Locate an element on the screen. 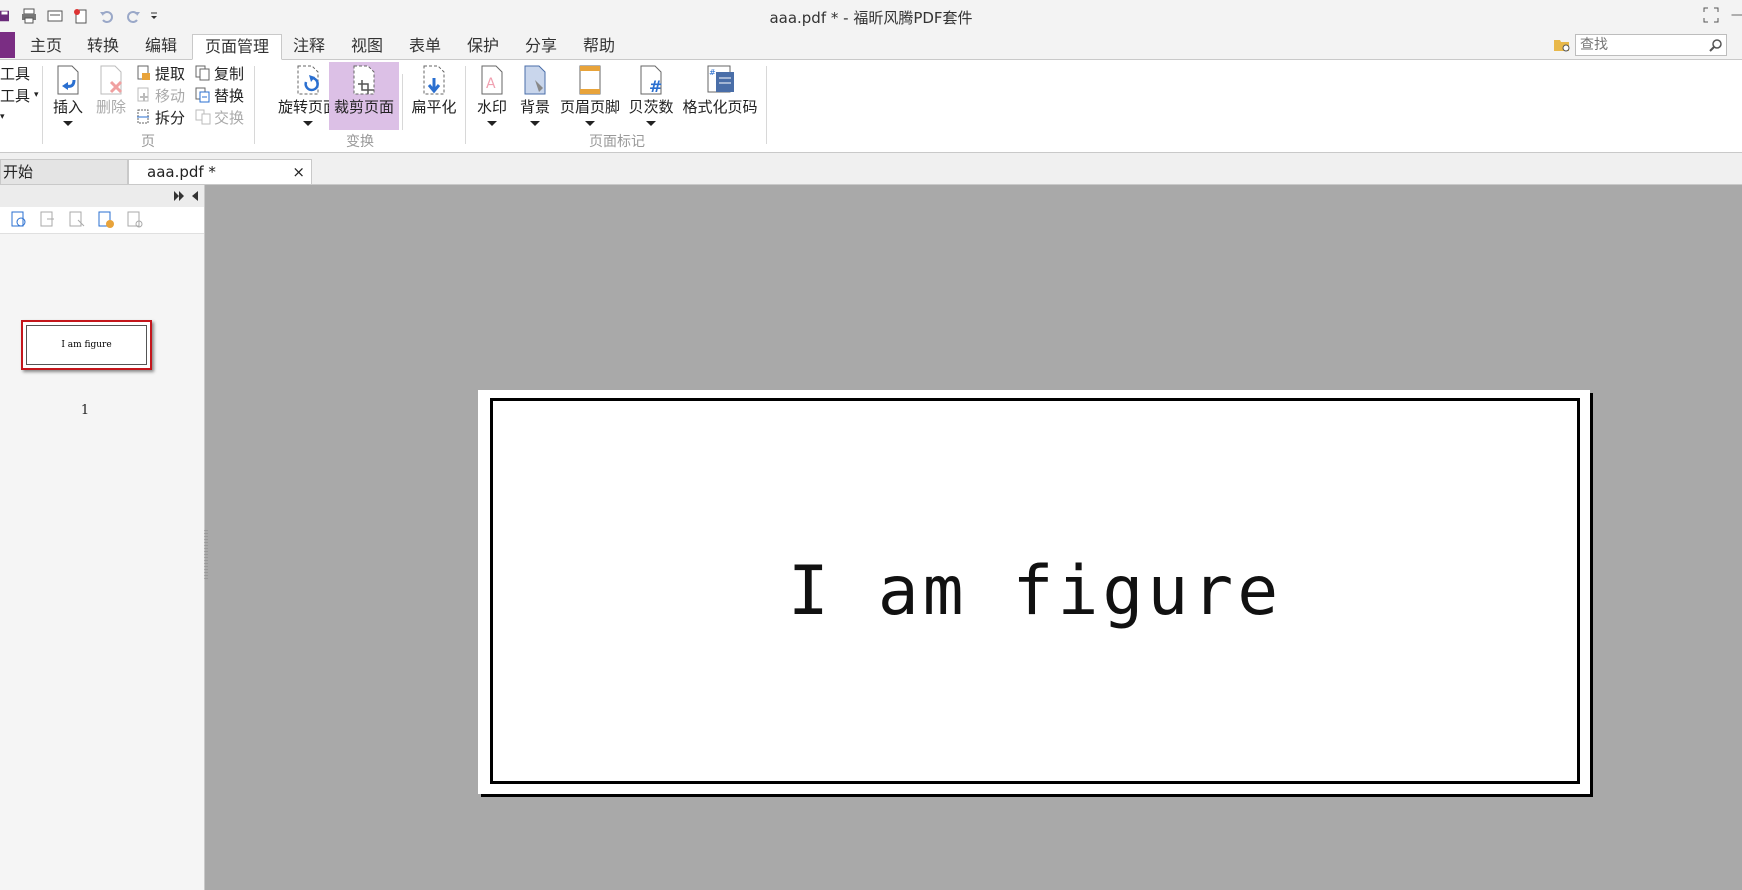  delete-label: 删除 is located at coordinates (110, 107).